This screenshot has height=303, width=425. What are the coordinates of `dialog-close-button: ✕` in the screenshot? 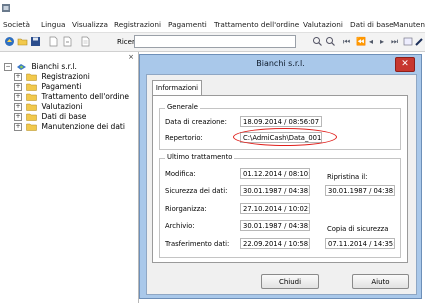 It's located at (405, 64).